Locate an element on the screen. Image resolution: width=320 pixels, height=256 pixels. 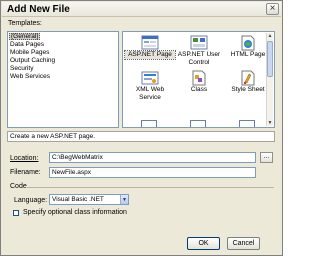
dialog-title: Add New File is located at coordinates (38, 9).